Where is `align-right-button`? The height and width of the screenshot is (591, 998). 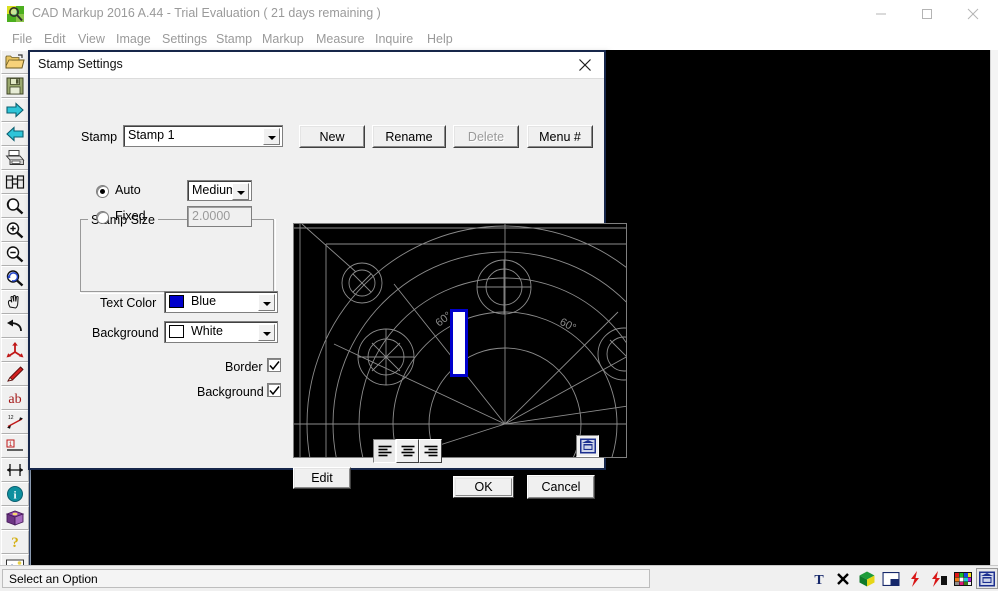 align-right-button is located at coordinates (430, 451).